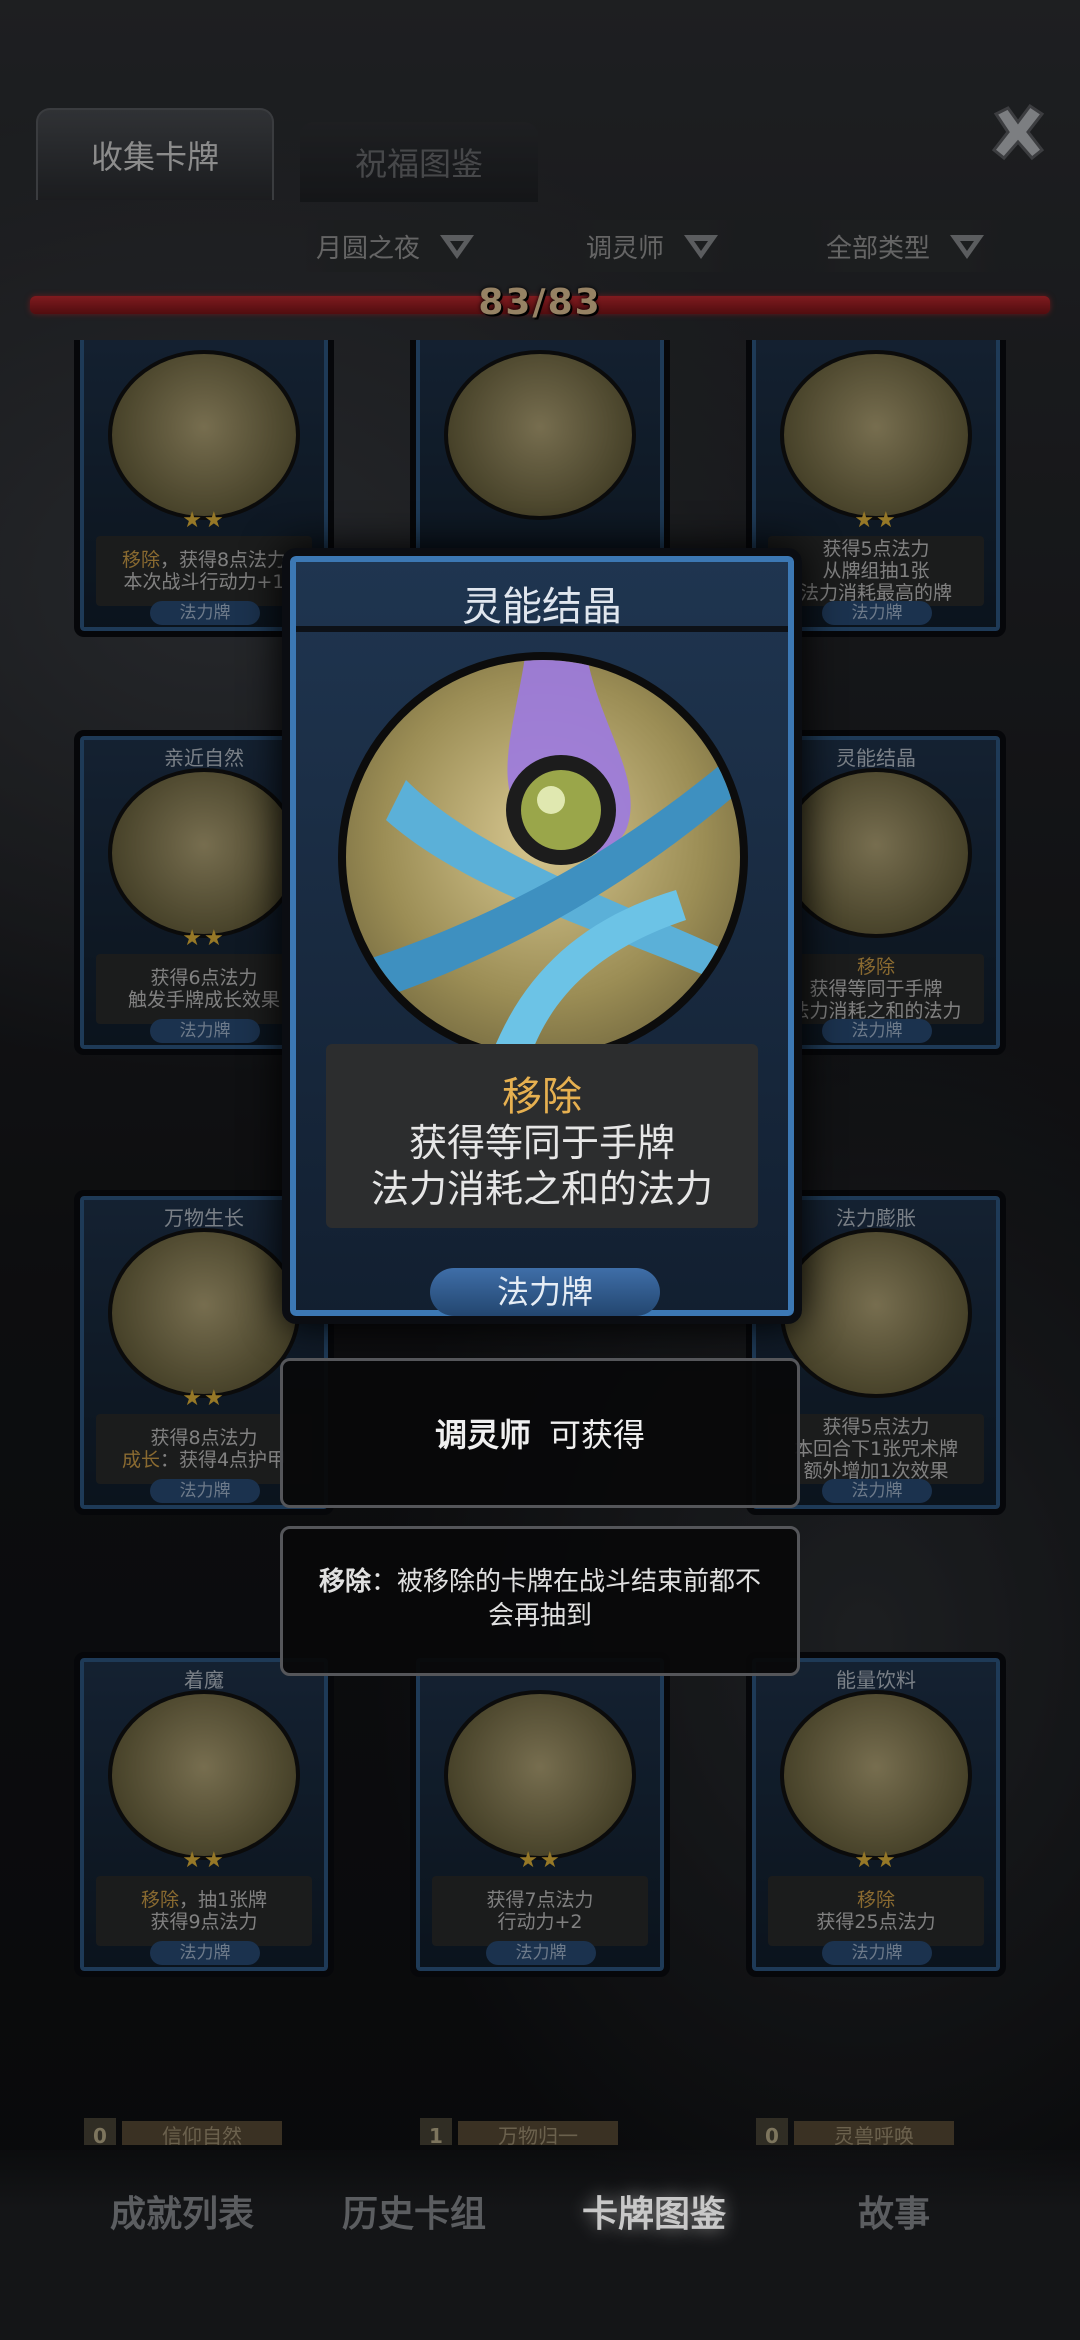 The height and width of the screenshot is (2340, 1080). I want to click on nav-achievements: 成就列表, so click(182, 2211).